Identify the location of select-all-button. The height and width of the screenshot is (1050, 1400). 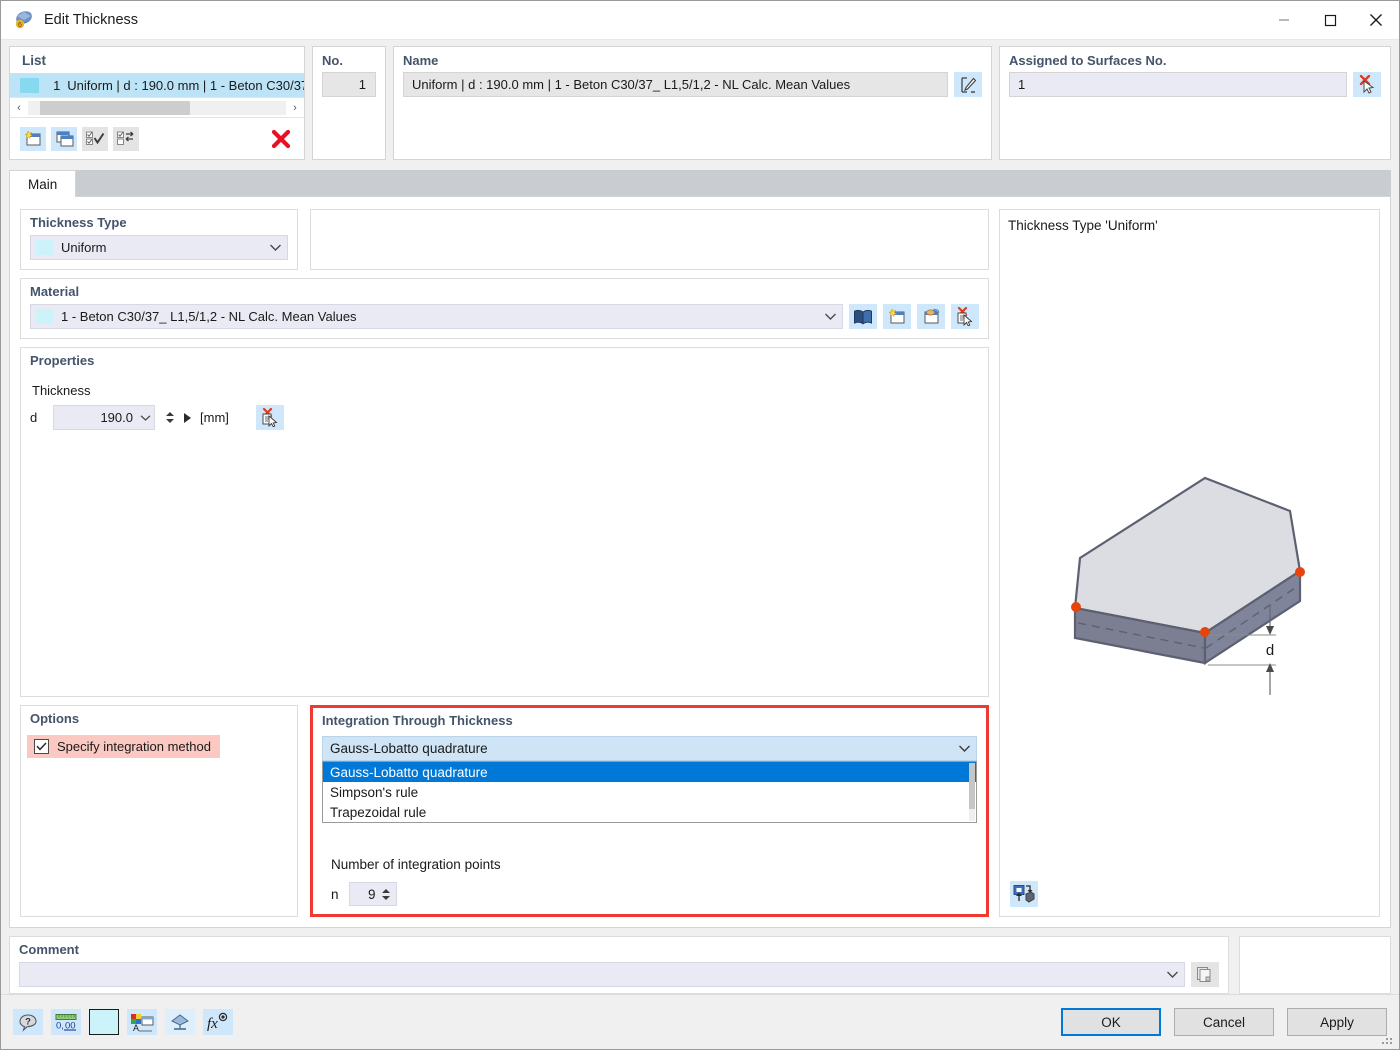
(95, 138).